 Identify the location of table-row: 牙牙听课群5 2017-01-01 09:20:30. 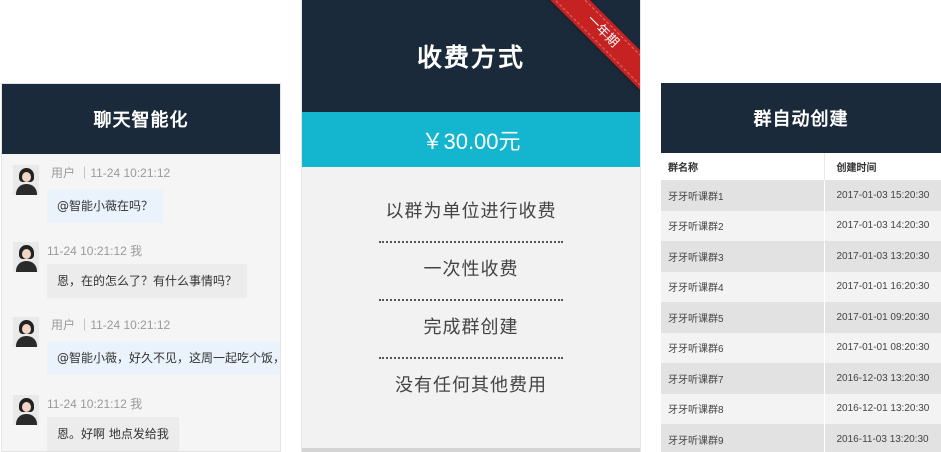
(801, 317).